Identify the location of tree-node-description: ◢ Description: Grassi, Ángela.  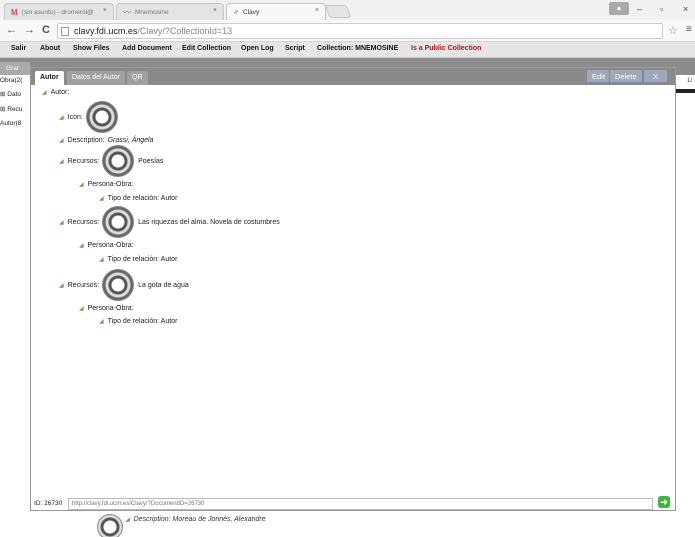
(106, 140).